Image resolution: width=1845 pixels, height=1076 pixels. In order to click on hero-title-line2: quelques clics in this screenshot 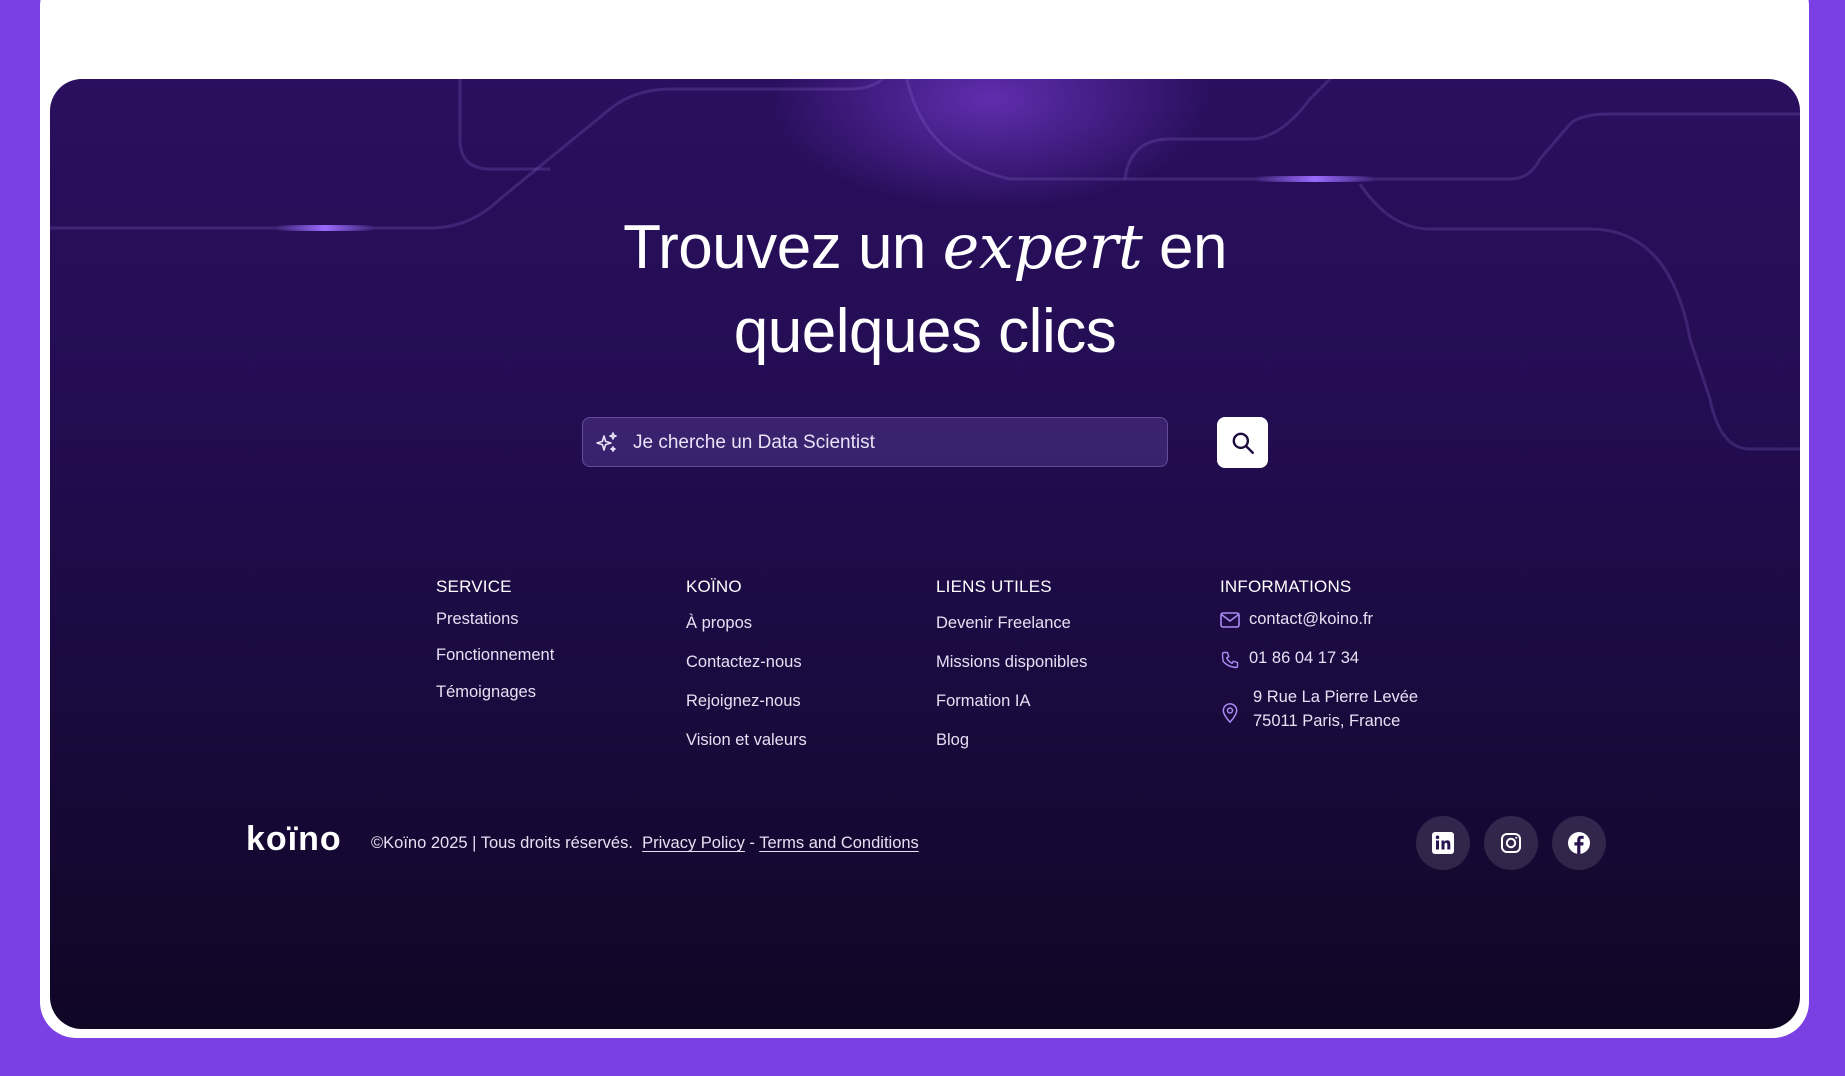, I will do `click(925, 331)`.